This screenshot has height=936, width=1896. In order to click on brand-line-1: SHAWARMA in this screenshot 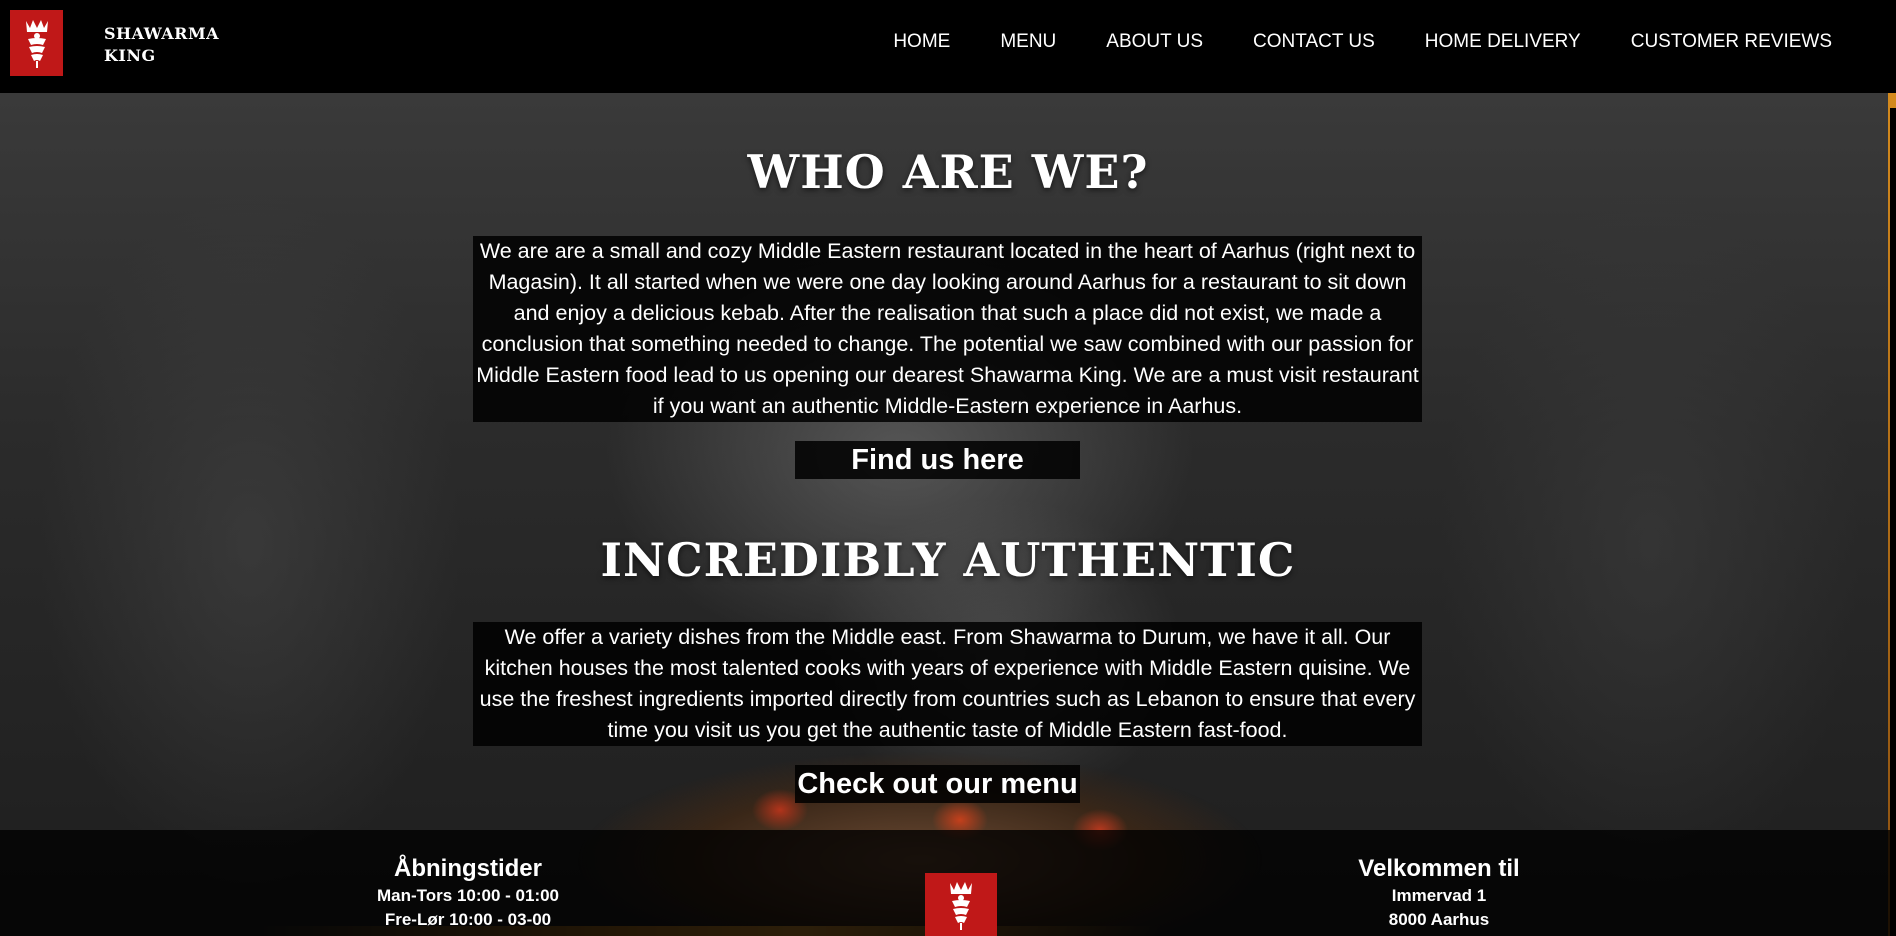, I will do `click(162, 33)`.